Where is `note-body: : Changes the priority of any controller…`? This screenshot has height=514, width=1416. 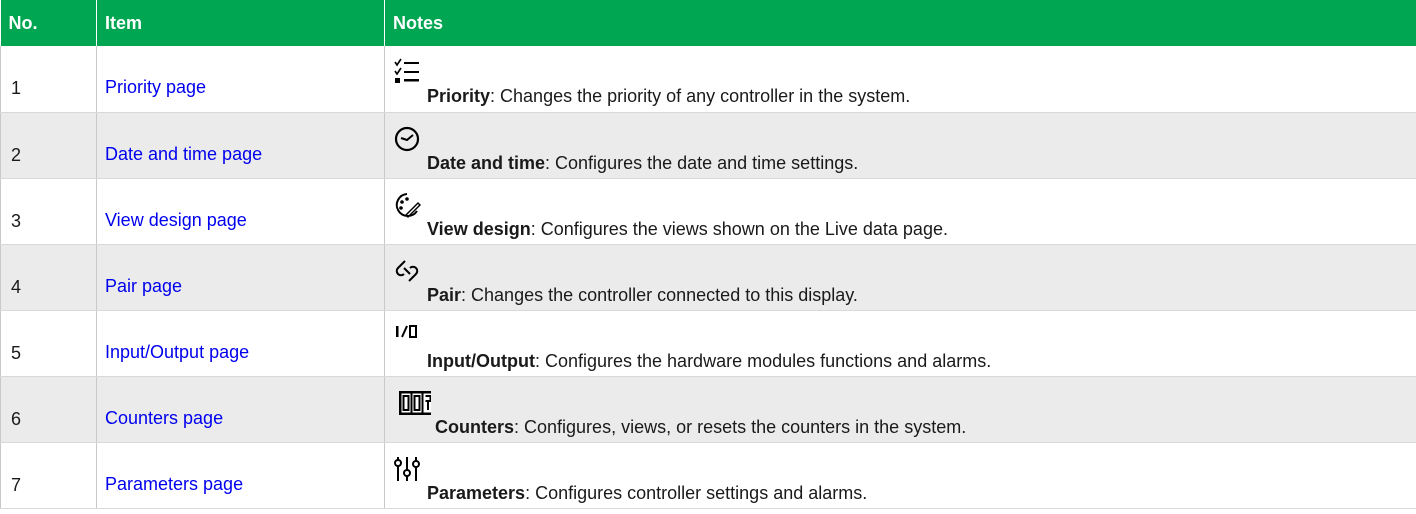 note-body: : Changes the priority of any controller… is located at coordinates (700, 96).